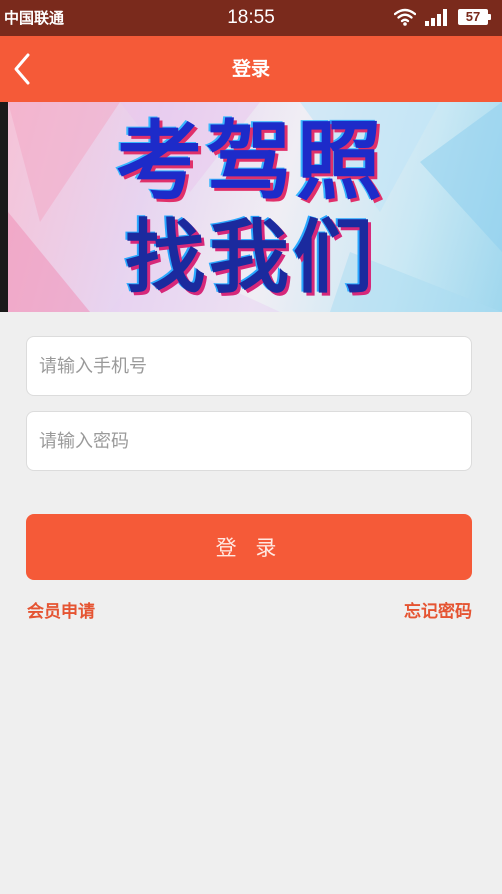 The height and width of the screenshot is (894, 502). Describe the element at coordinates (251, 257) in the screenshot. I see `banner-subheadline: 找我们` at that location.